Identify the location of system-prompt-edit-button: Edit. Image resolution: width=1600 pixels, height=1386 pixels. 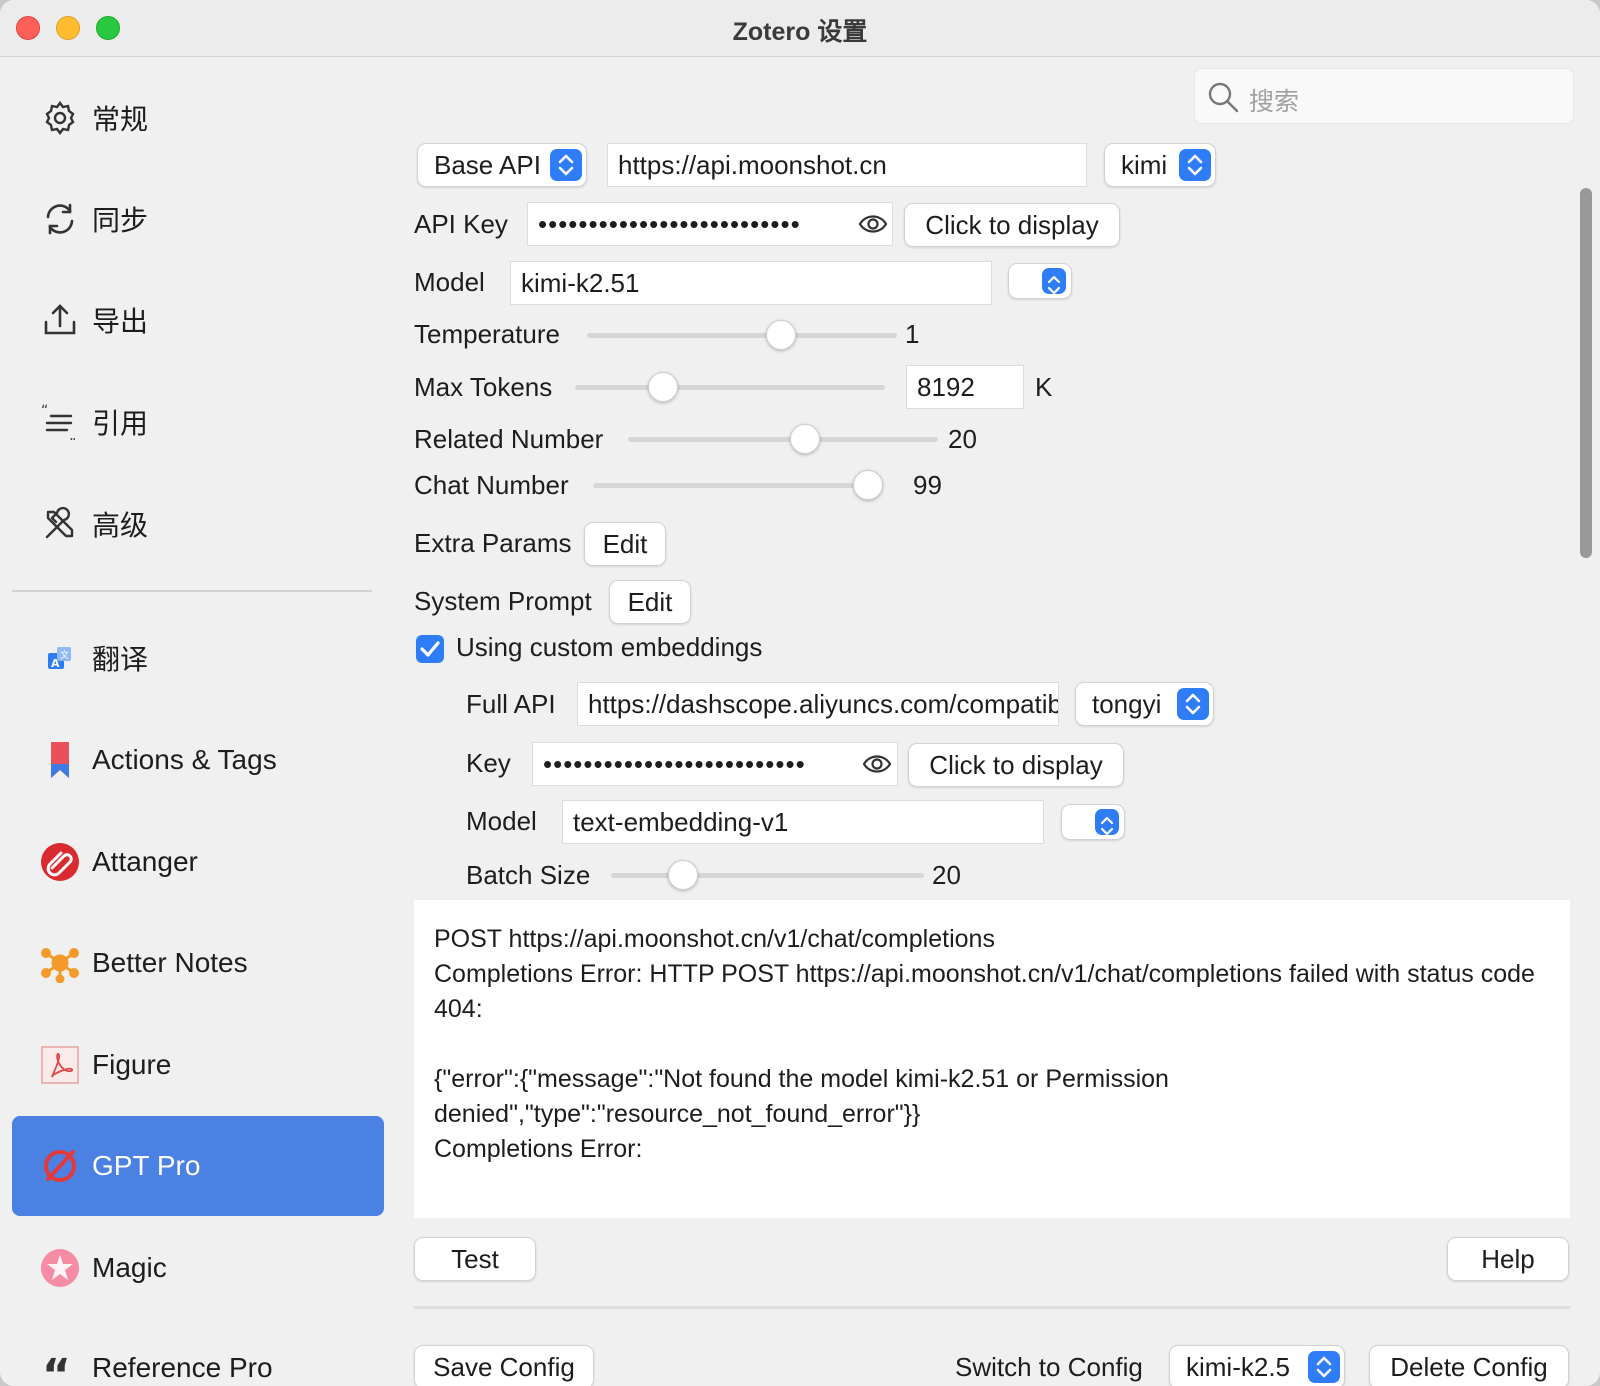
(650, 602).